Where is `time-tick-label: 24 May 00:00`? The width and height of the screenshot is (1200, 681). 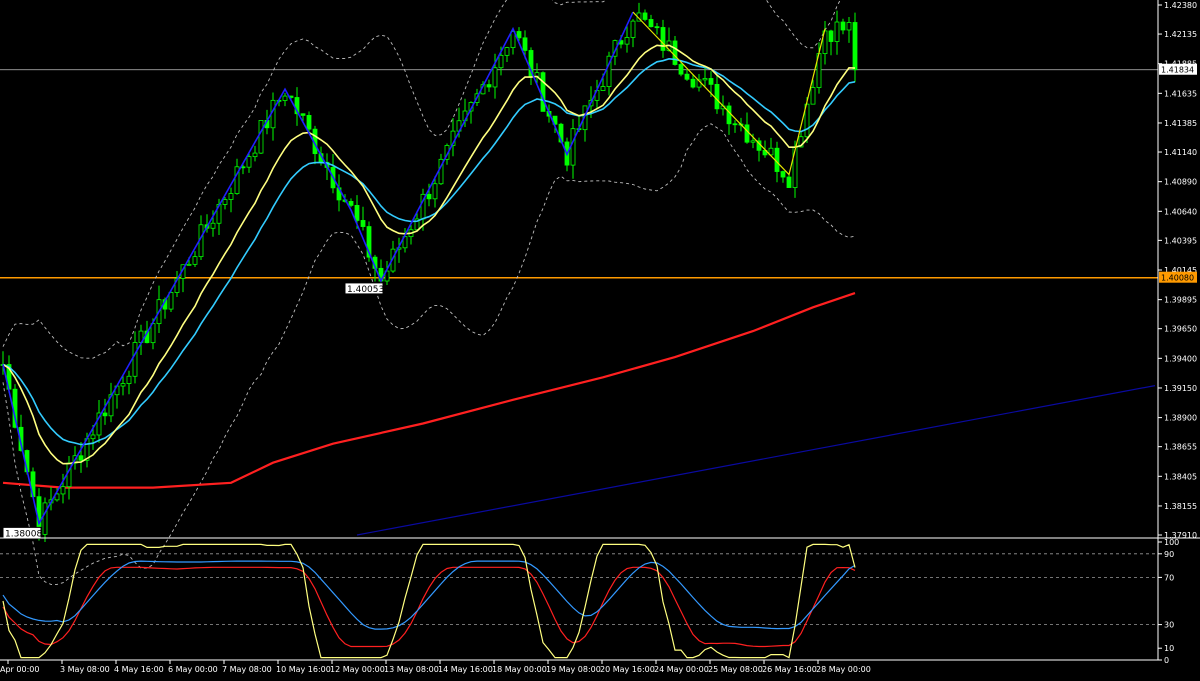 time-tick-label: 24 May 00:00 is located at coordinates (681, 669).